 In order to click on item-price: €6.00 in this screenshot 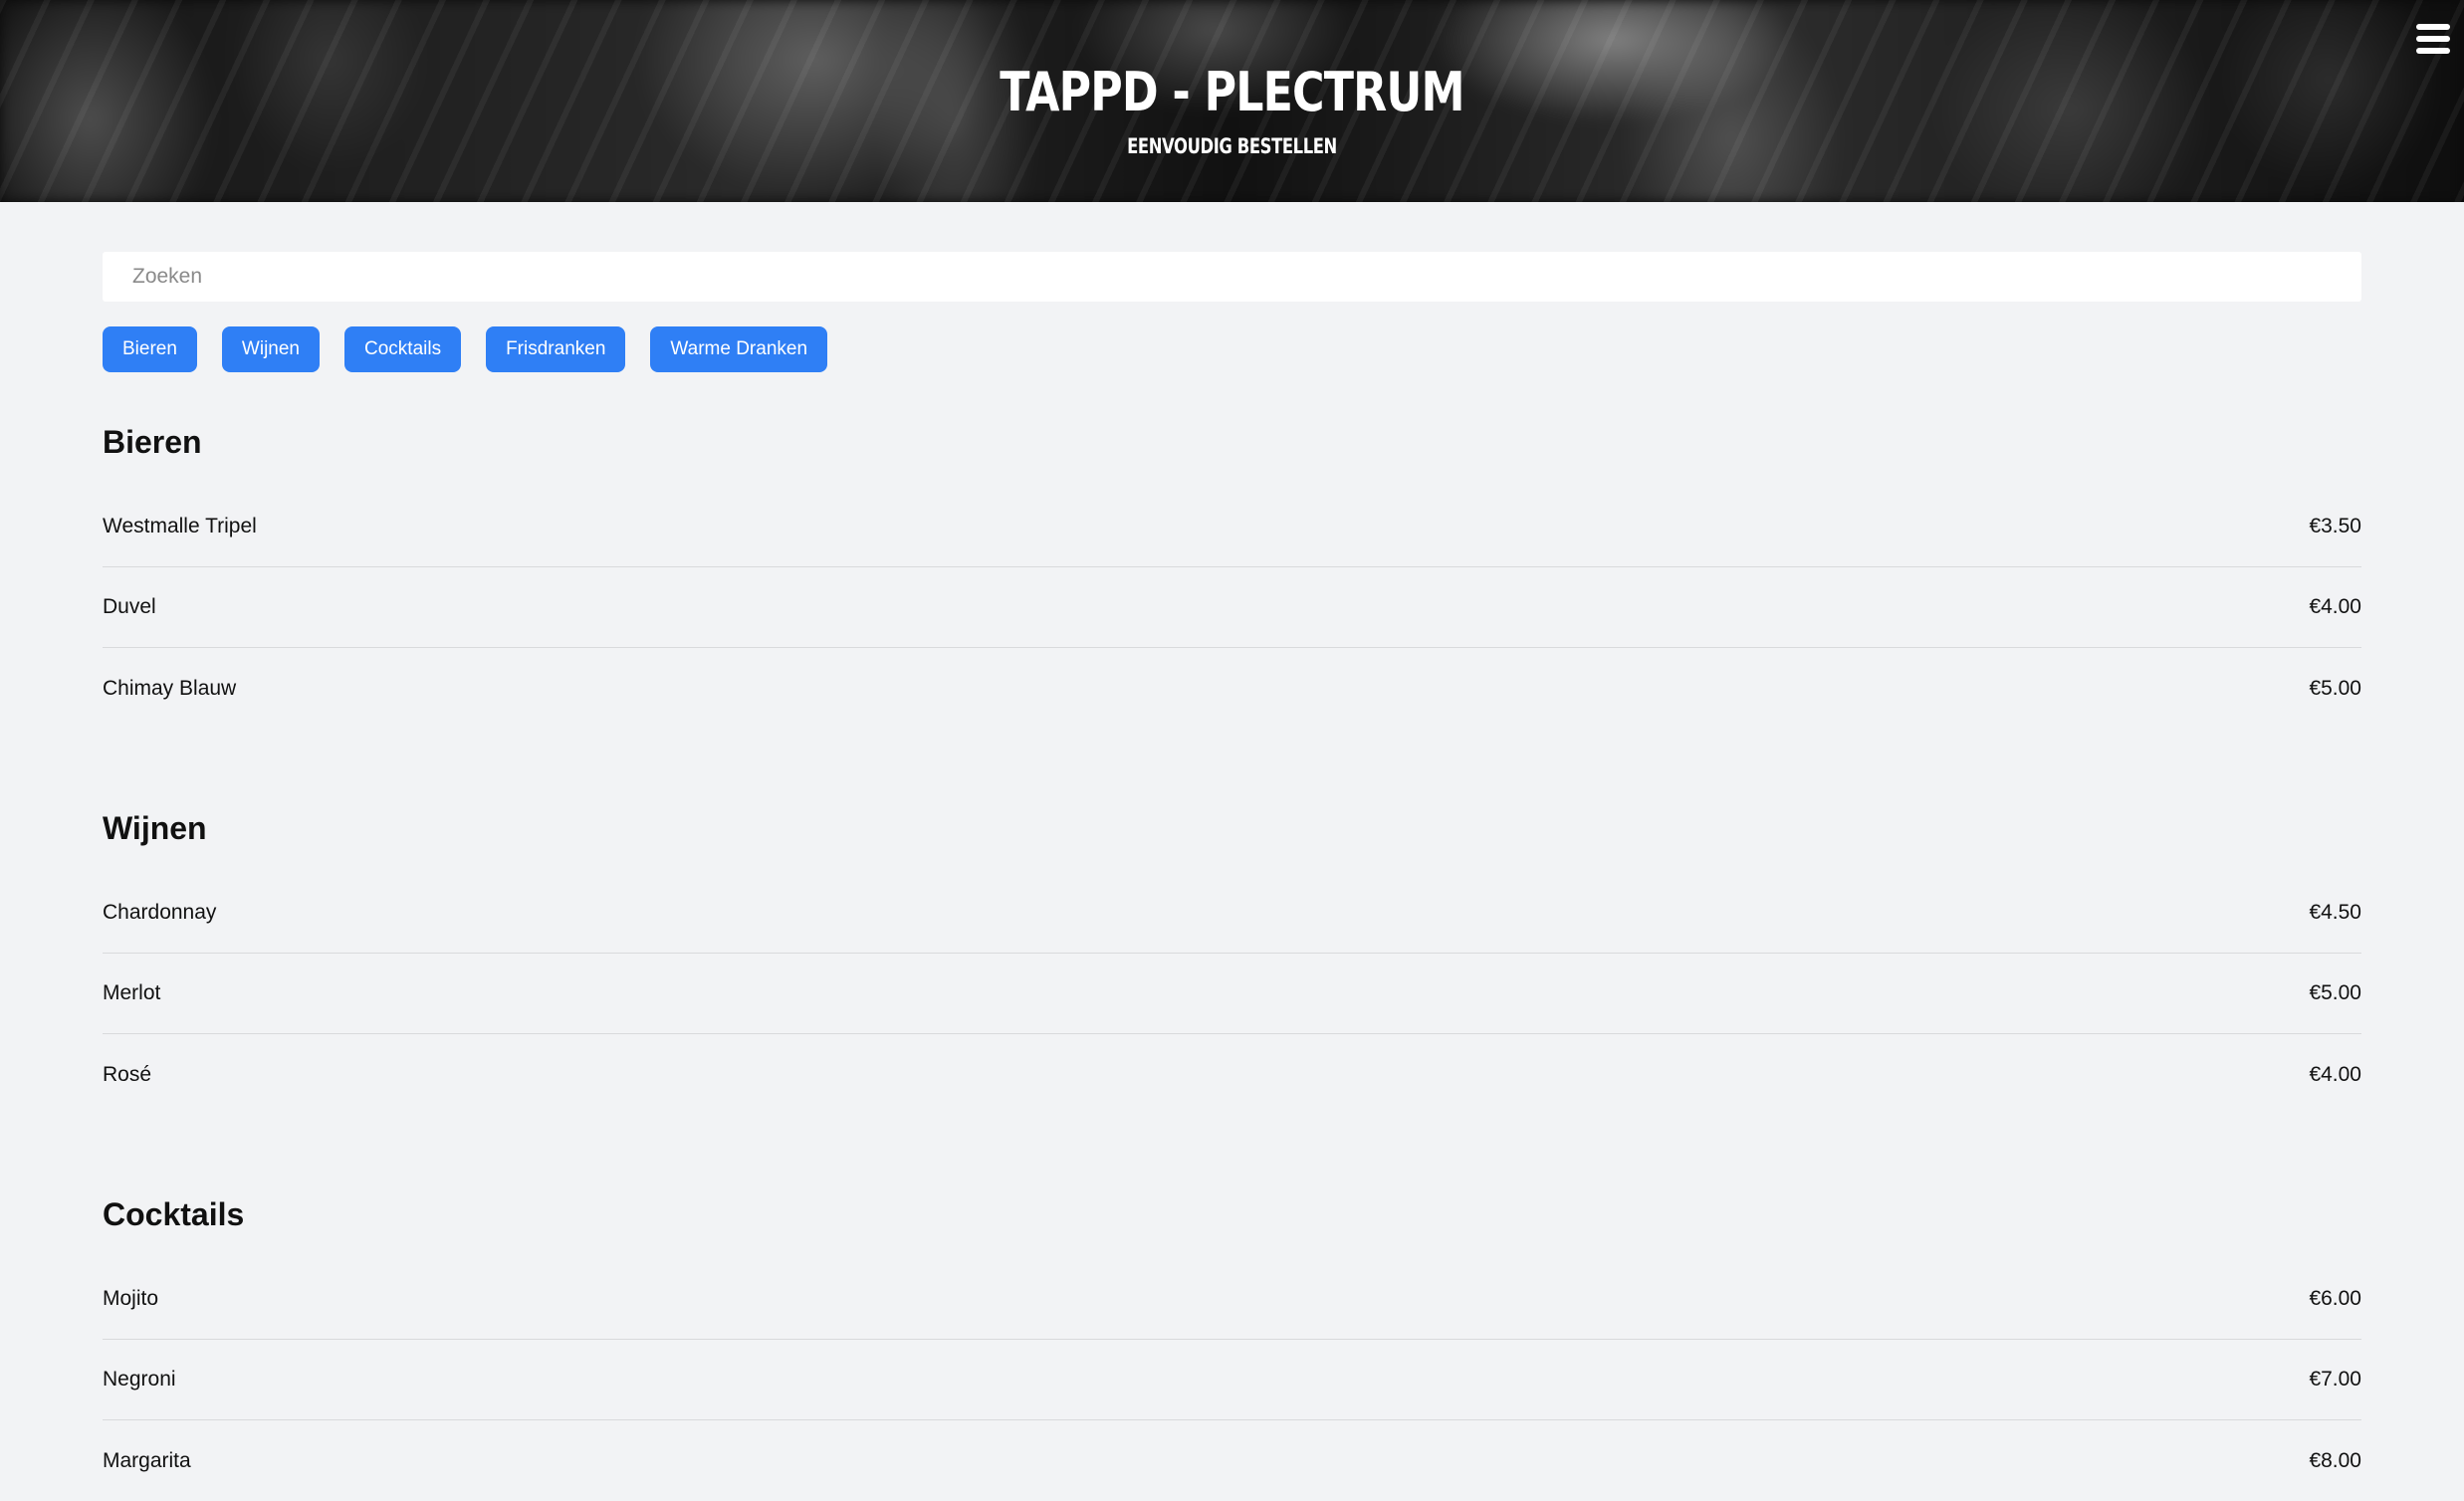, I will do `click(2335, 1298)`.